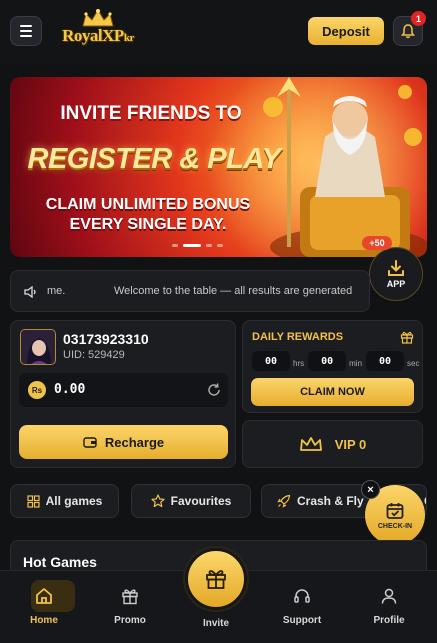 The width and height of the screenshot is (437, 643). Describe the element at coordinates (389, 596) in the screenshot. I see `user-icon` at that location.